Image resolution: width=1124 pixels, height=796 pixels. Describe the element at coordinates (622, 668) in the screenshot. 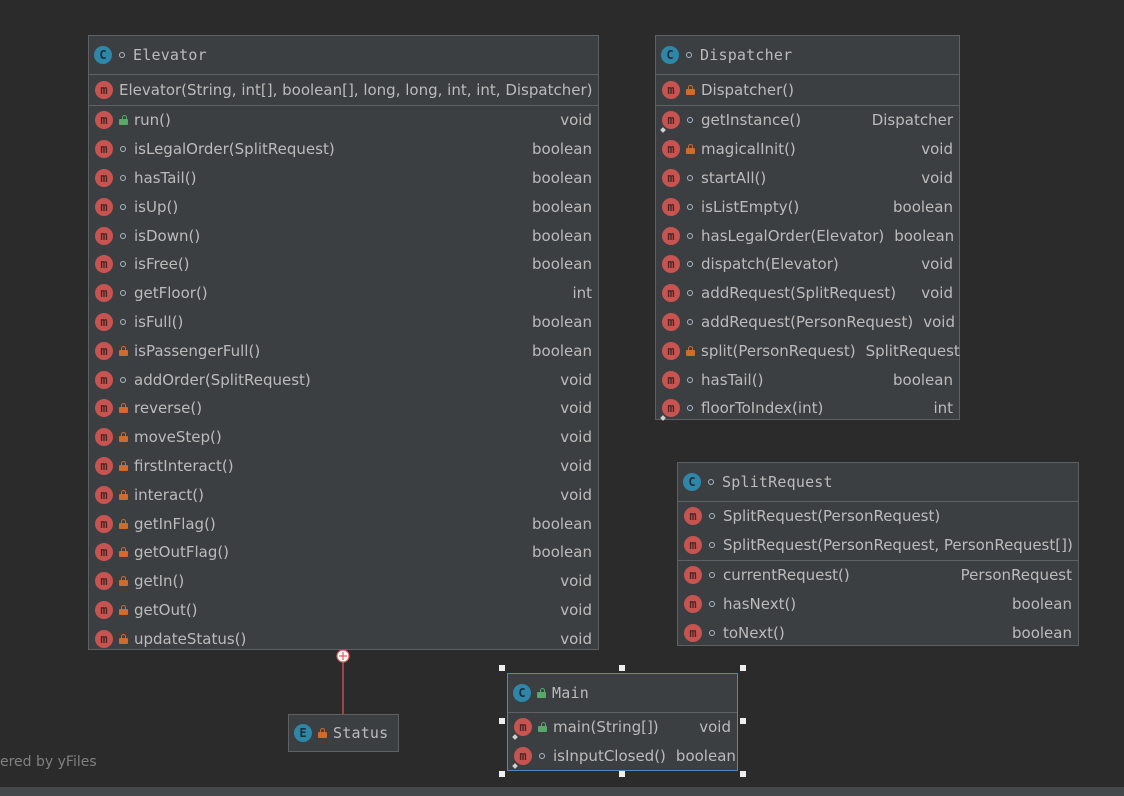

I see `selection-handle-n` at that location.